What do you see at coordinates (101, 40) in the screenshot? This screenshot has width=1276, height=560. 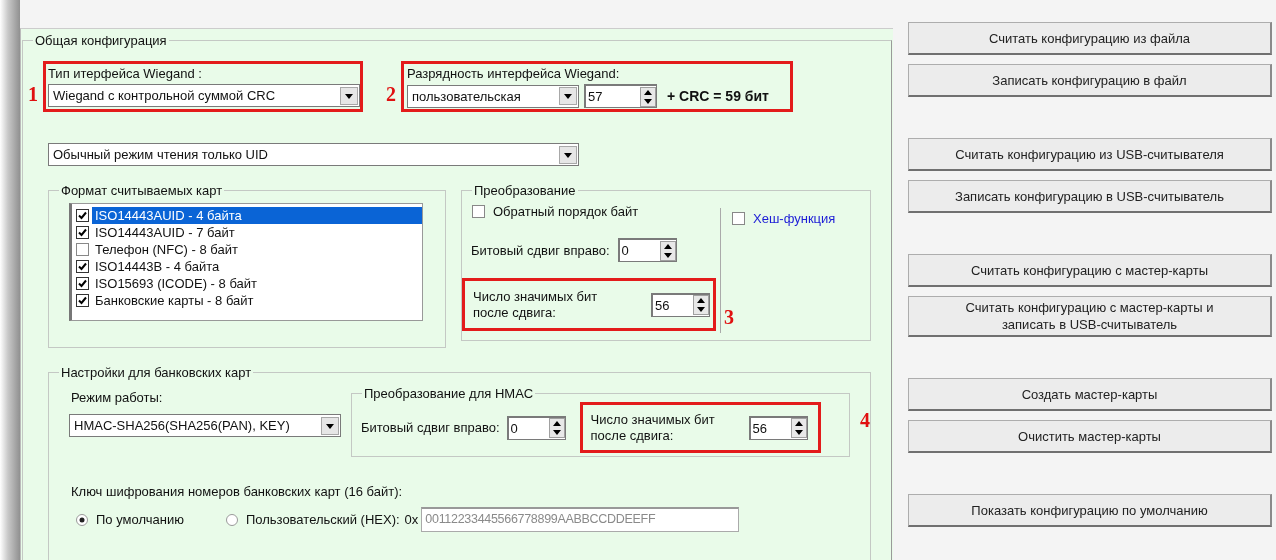 I see `group-title: Общая конфигурация` at bounding box center [101, 40].